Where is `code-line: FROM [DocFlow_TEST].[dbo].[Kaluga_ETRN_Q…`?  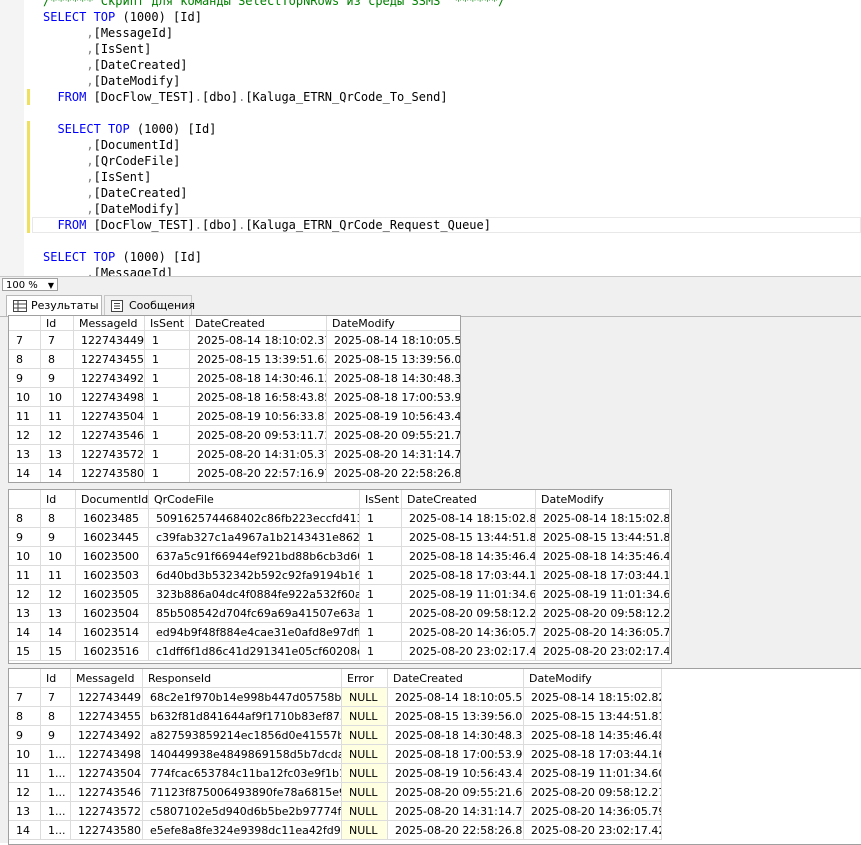 code-line: FROM [DocFlow_TEST].[dbo].[Kaluga_ETRN_Q… is located at coordinates (245, 97).